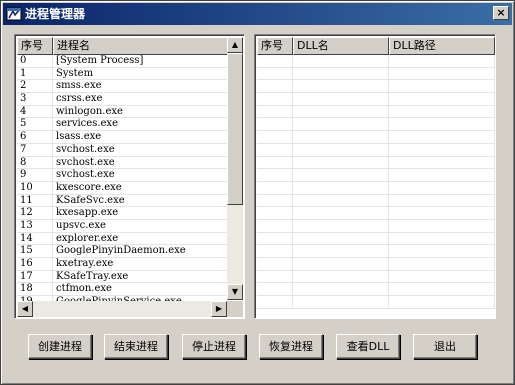  I want to click on view-dll-button: 查看DLL, so click(368, 346).